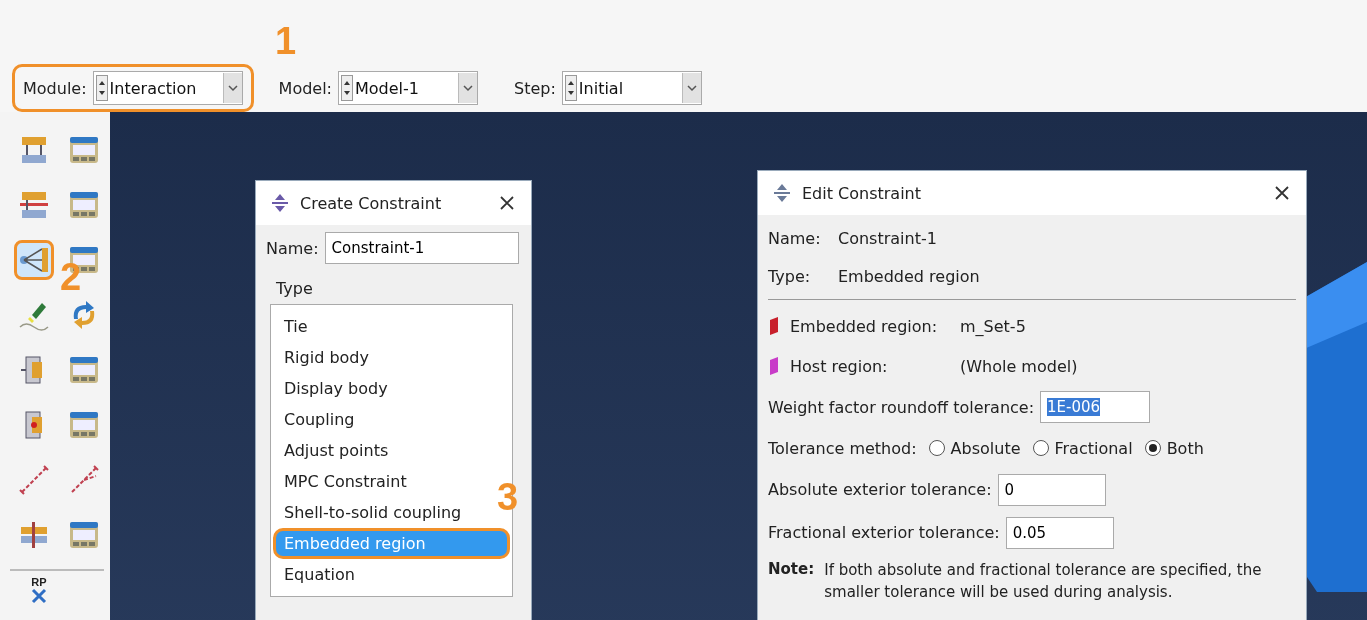 Image resolution: width=1367 pixels, height=620 pixels. I want to click on info-label: Name:, so click(795, 238).